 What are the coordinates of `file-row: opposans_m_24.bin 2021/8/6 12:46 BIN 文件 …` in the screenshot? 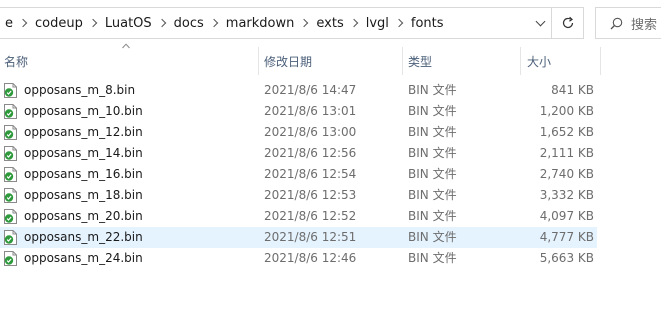 It's located at (298, 258).